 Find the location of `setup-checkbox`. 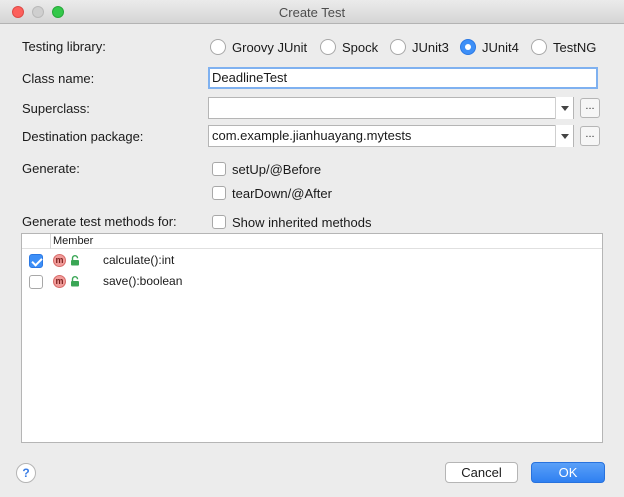

setup-checkbox is located at coordinates (219, 169).